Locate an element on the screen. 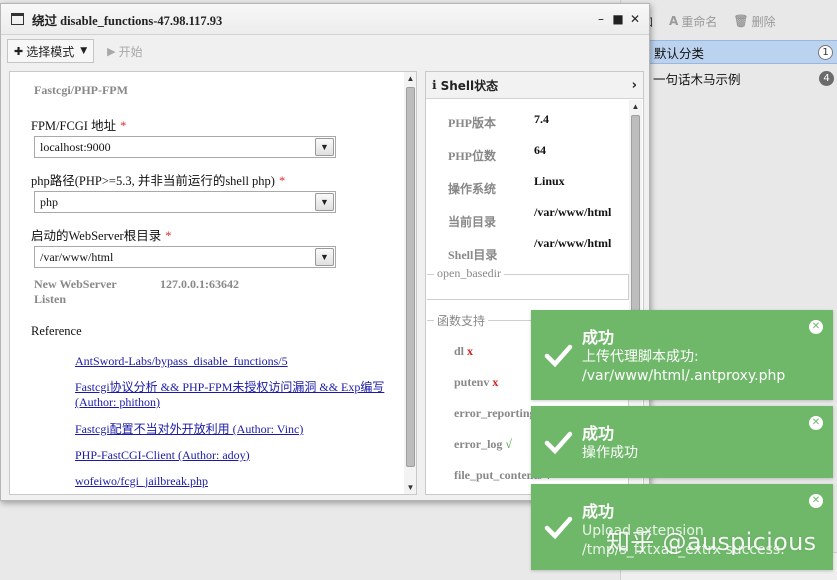 This screenshot has width=837, height=580. rename-label: 重命名 is located at coordinates (699, 21).